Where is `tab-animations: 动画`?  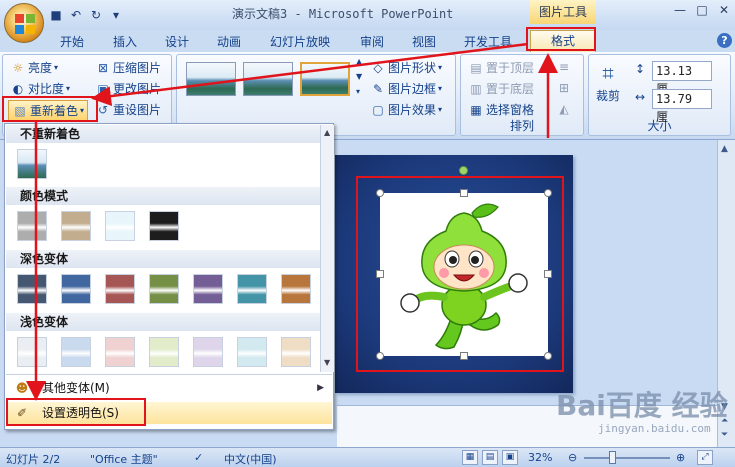 tab-animations: 动画 is located at coordinates (229, 41).